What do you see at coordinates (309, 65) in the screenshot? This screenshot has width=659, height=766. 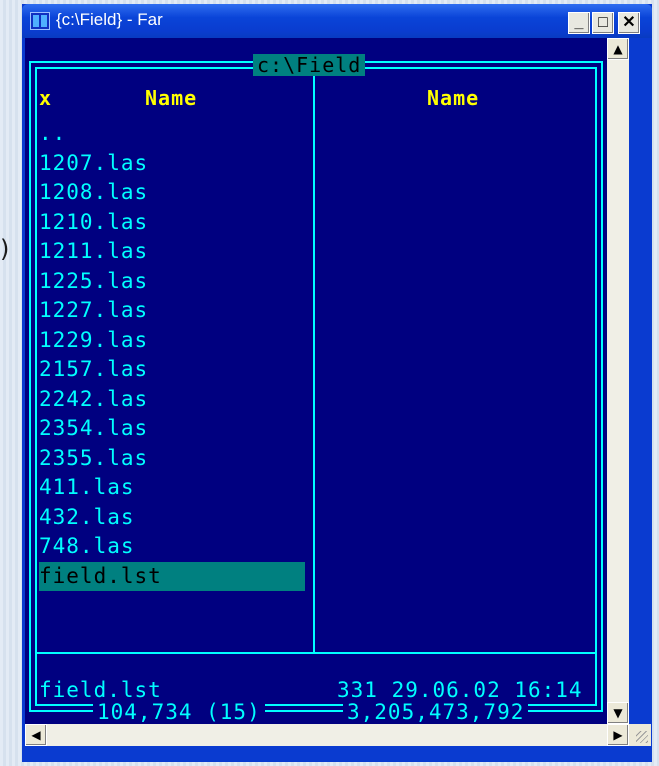 I see `panel-path-label: c:\Field` at bounding box center [309, 65].